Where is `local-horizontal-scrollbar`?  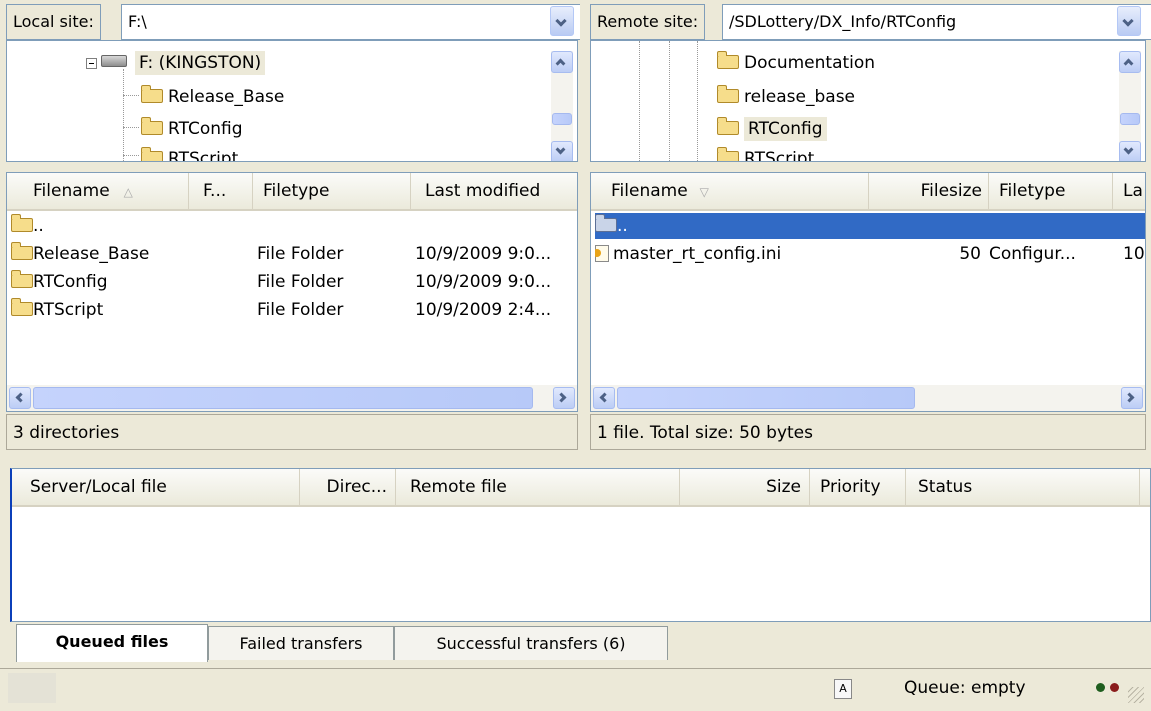
local-horizontal-scrollbar is located at coordinates (292, 398).